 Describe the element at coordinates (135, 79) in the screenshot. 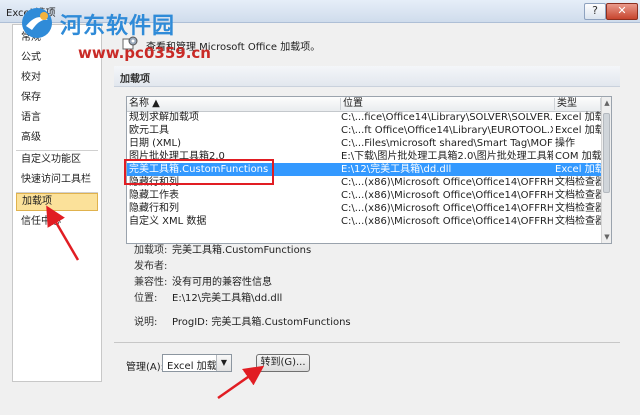

I see `section-title: 加载项` at that location.